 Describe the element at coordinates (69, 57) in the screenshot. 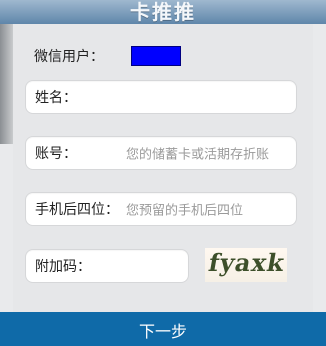

I see `wechat-user-label: 微信用户：` at that location.